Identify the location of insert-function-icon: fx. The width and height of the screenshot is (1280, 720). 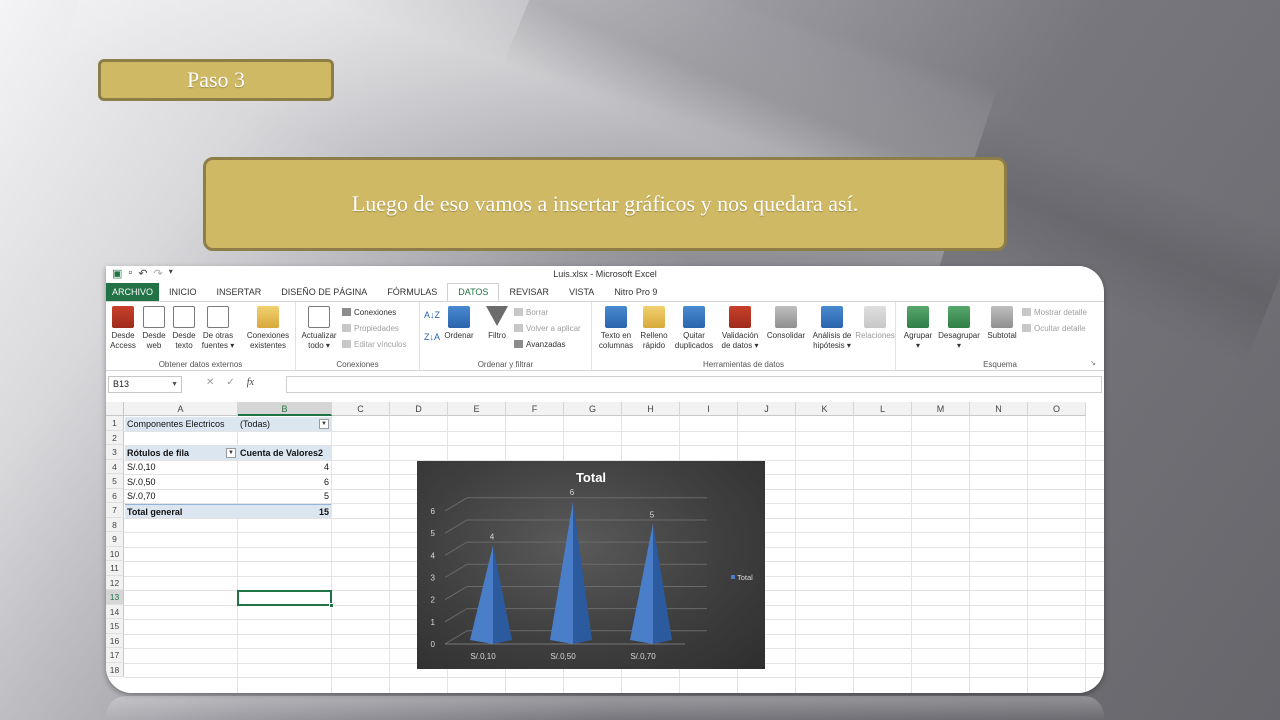
(250, 382).